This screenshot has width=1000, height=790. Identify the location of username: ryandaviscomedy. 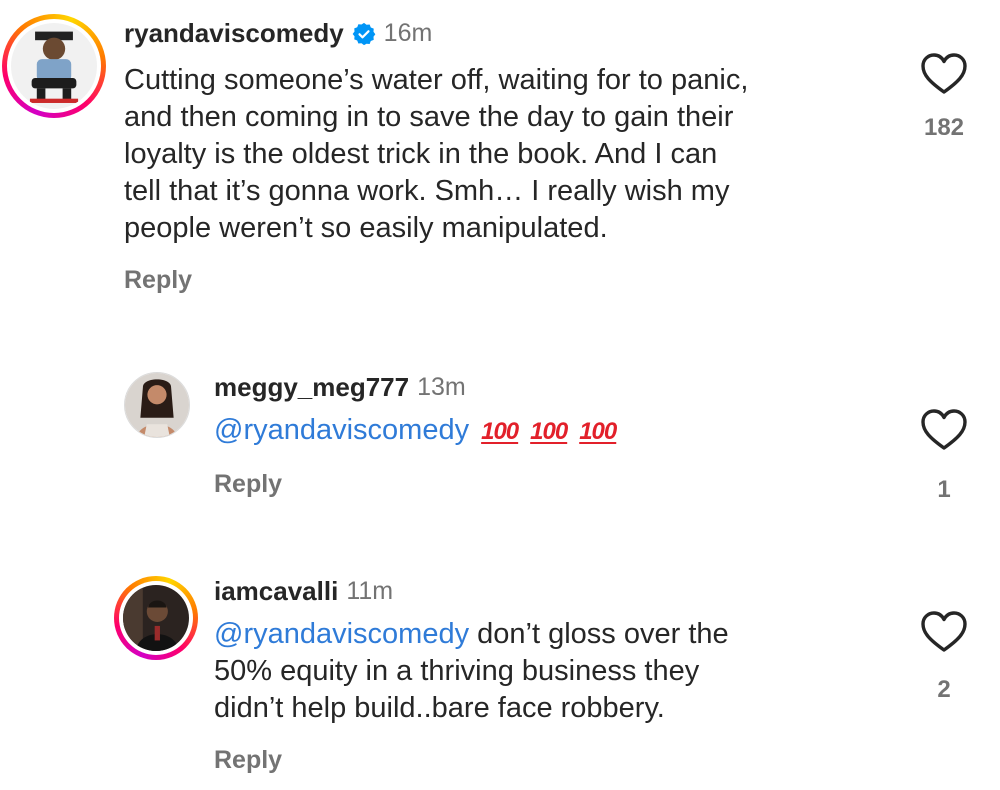
(234, 33).